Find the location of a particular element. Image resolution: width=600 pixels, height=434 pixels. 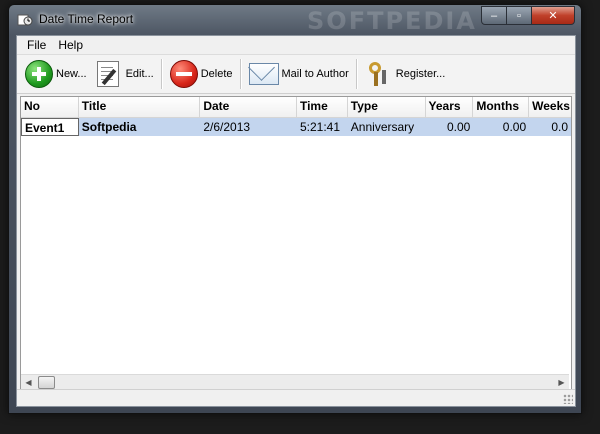

column-header-years: Years is located at coordinates (450, 107).